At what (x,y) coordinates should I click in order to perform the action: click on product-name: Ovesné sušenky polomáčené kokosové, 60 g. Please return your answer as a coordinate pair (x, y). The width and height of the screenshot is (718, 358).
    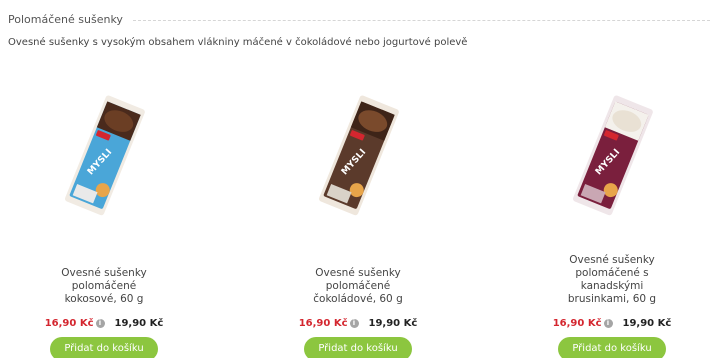
    Looking at the image, I should click on (104, 286).